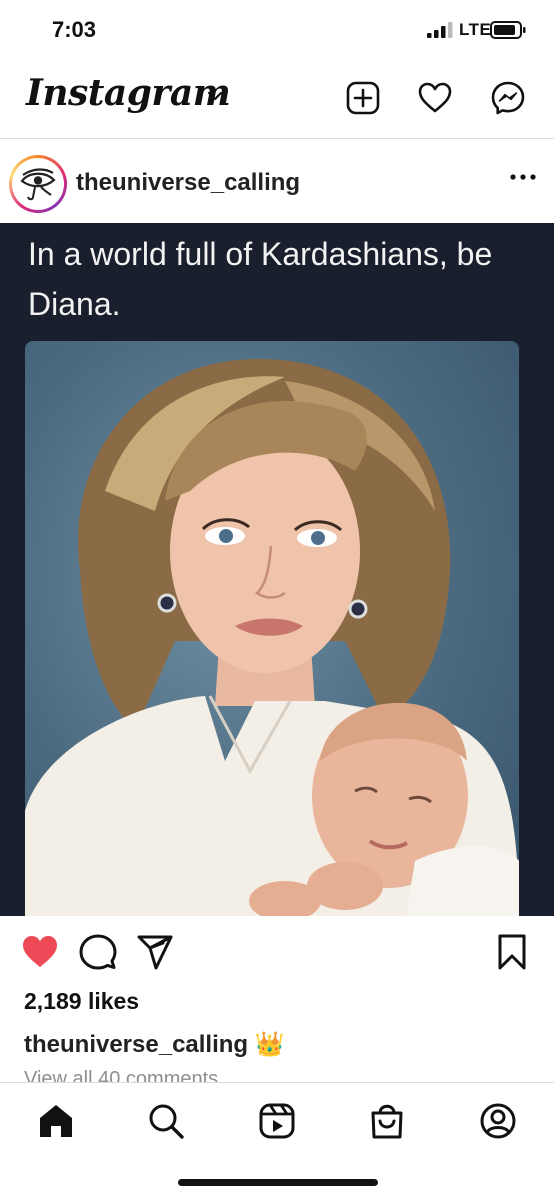 The width and height of the screenshot is (554, 1201). Describe the element at coordinates (166, 1121) in the screenshot. I see `search-icon` at that location.